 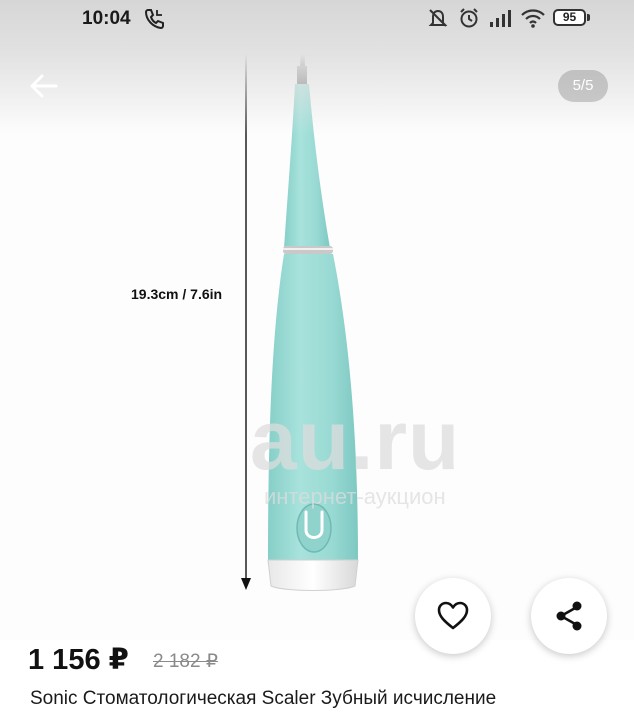 I want to click on call-icon, so click(x=154, y=19).